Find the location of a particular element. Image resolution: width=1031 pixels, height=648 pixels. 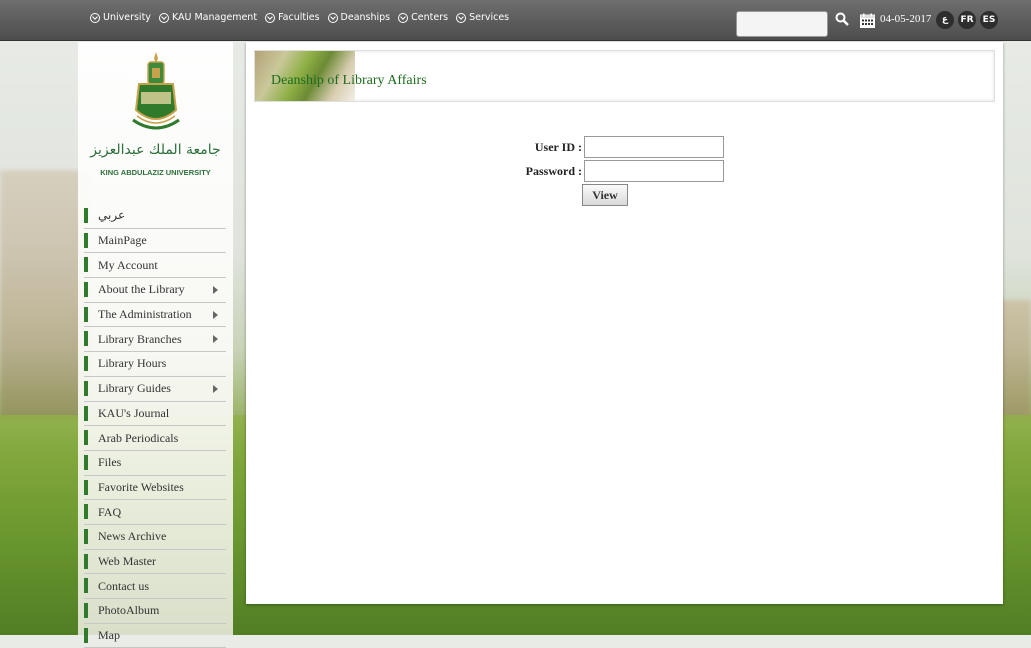

topnav-university: University is located at coordinates (120, 17).